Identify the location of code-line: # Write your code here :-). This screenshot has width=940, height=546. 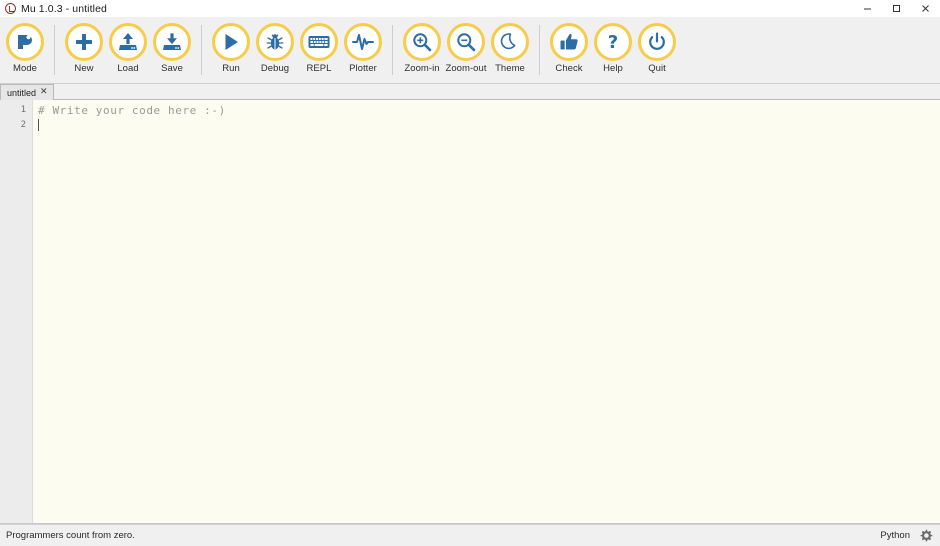
(132, 110).